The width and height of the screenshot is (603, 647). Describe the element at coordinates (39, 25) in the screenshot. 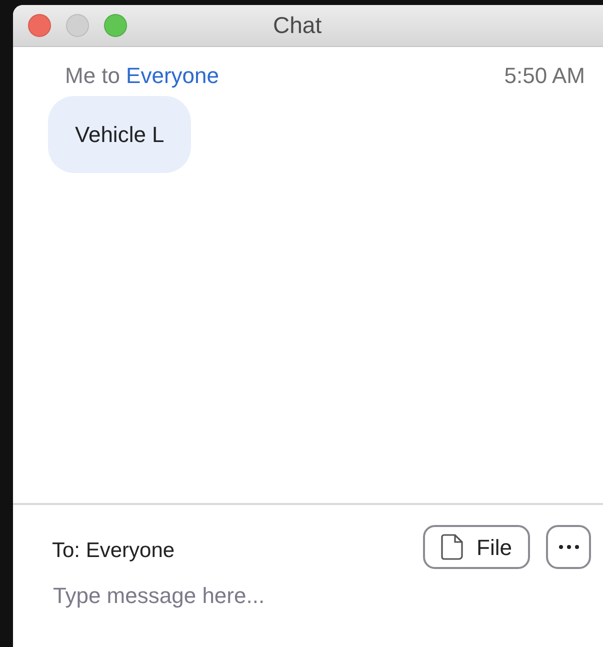

I see `close-button` at that location.